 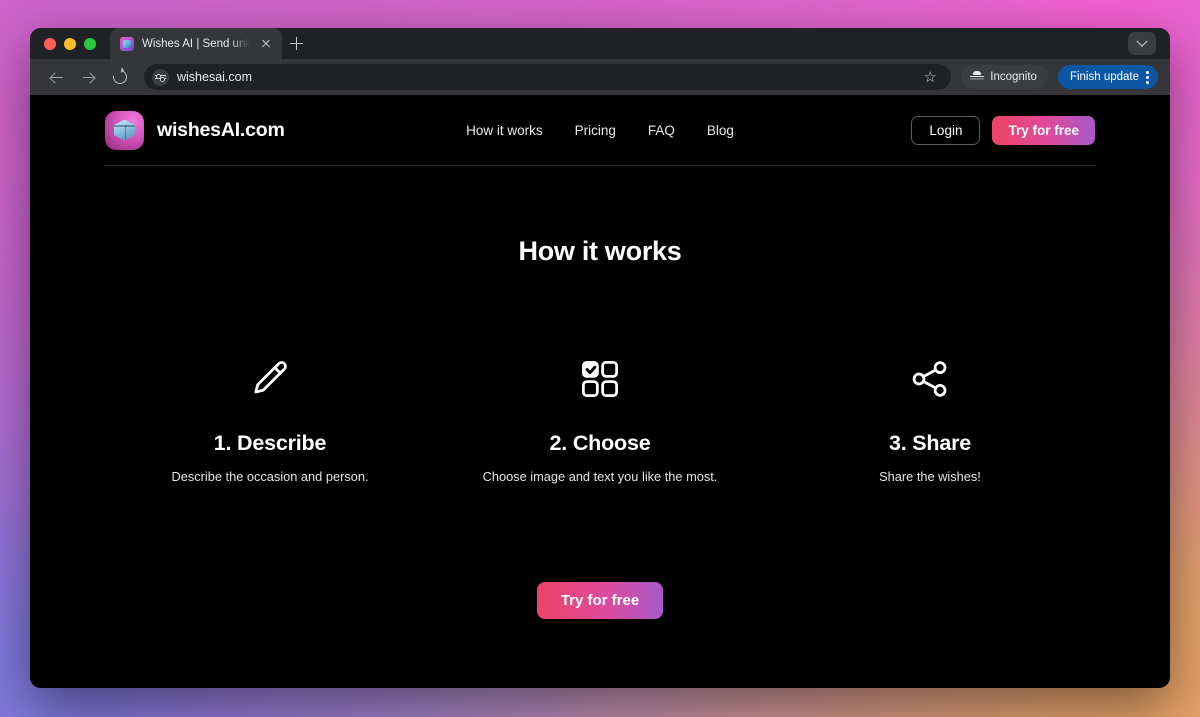 I want to click on browser-tab: Wishes AI | Send unique wish, so click(x=196, y=43).